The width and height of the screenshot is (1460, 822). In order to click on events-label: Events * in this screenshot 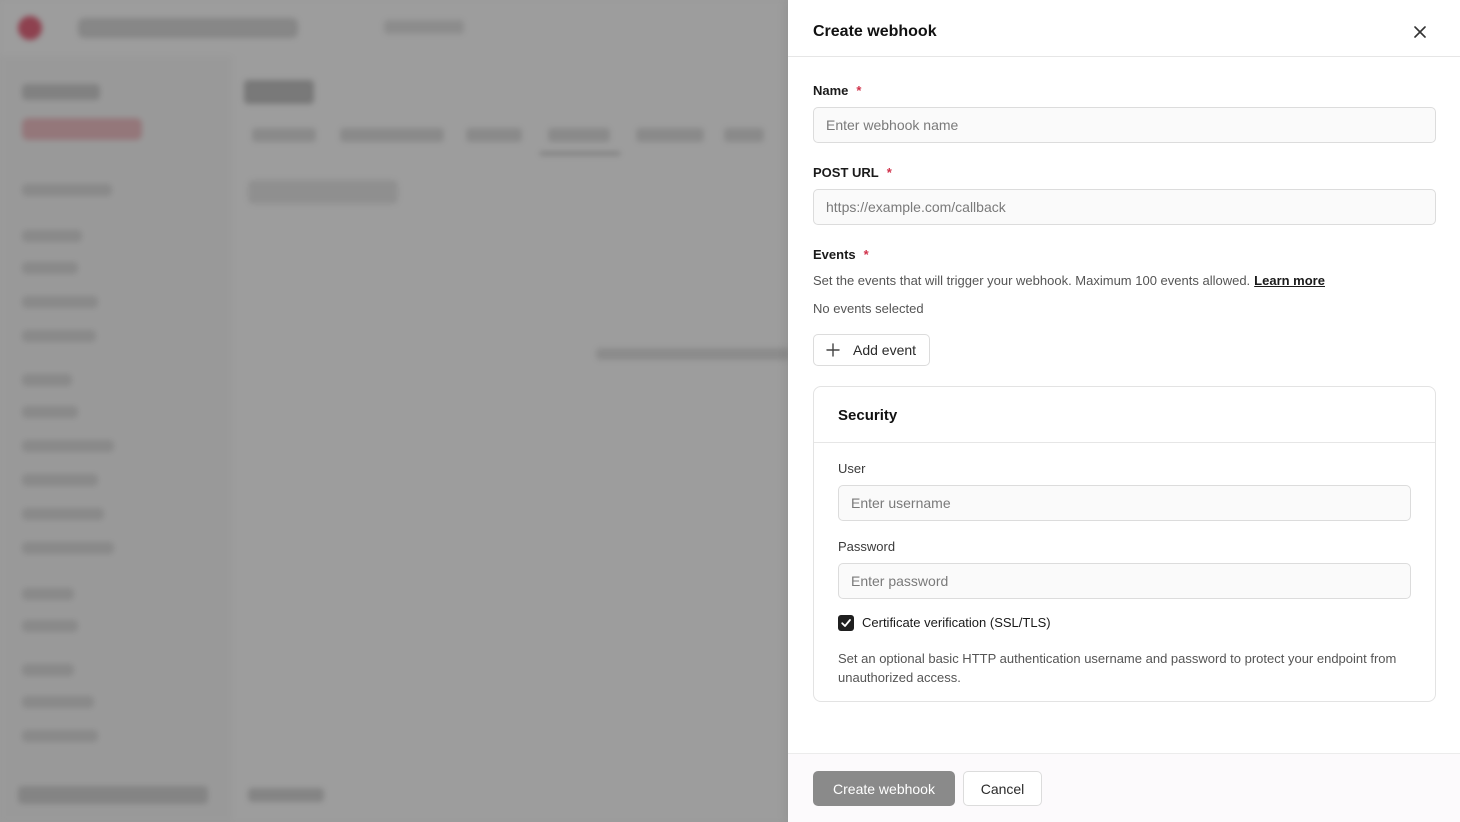, I will do `click(841, 254)`.